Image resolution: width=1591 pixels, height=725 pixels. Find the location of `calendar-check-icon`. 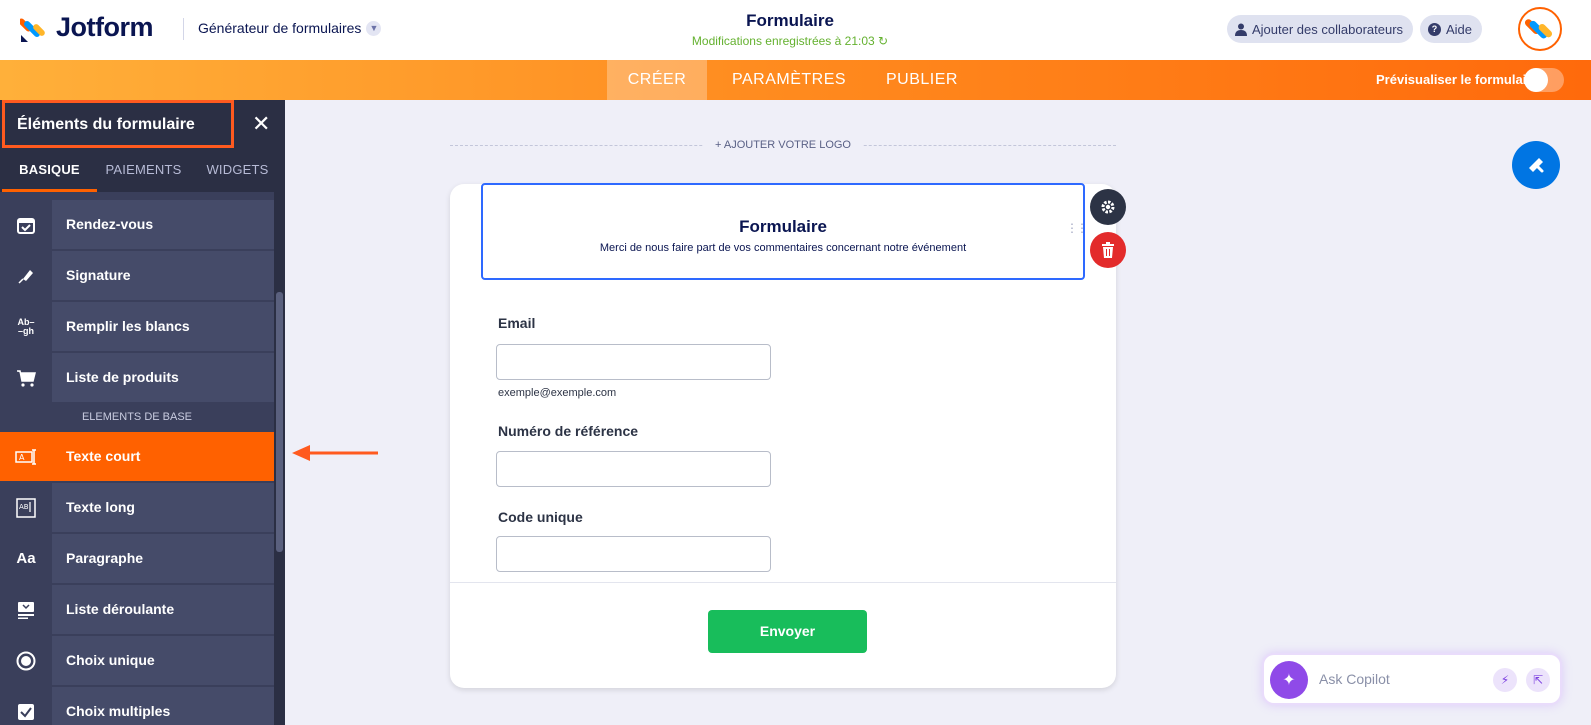

calendar-check-icon is located at coordinates (26, 224).